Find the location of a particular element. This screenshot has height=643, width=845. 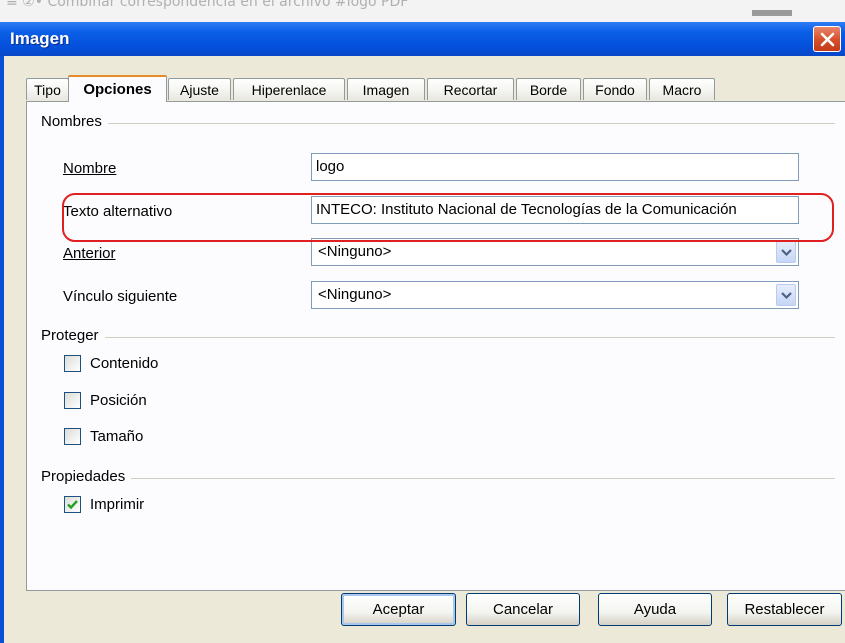

tab-opciones: Opciones is located at coordinates (117, 88).